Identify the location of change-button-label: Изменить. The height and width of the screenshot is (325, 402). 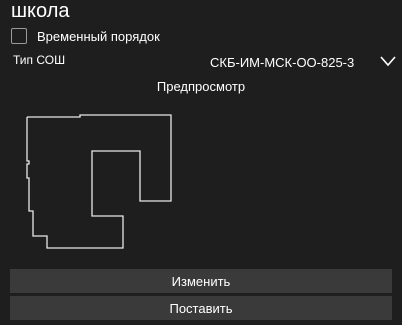
(201, 281).